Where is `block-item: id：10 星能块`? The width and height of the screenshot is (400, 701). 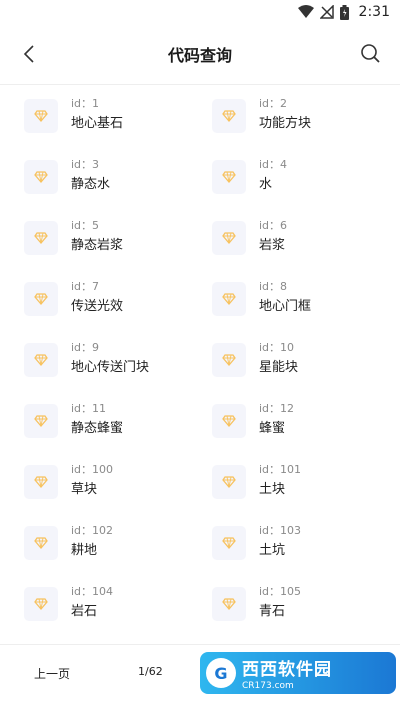 block-item: id：10 星能块 is located at coordinates (306, 367).